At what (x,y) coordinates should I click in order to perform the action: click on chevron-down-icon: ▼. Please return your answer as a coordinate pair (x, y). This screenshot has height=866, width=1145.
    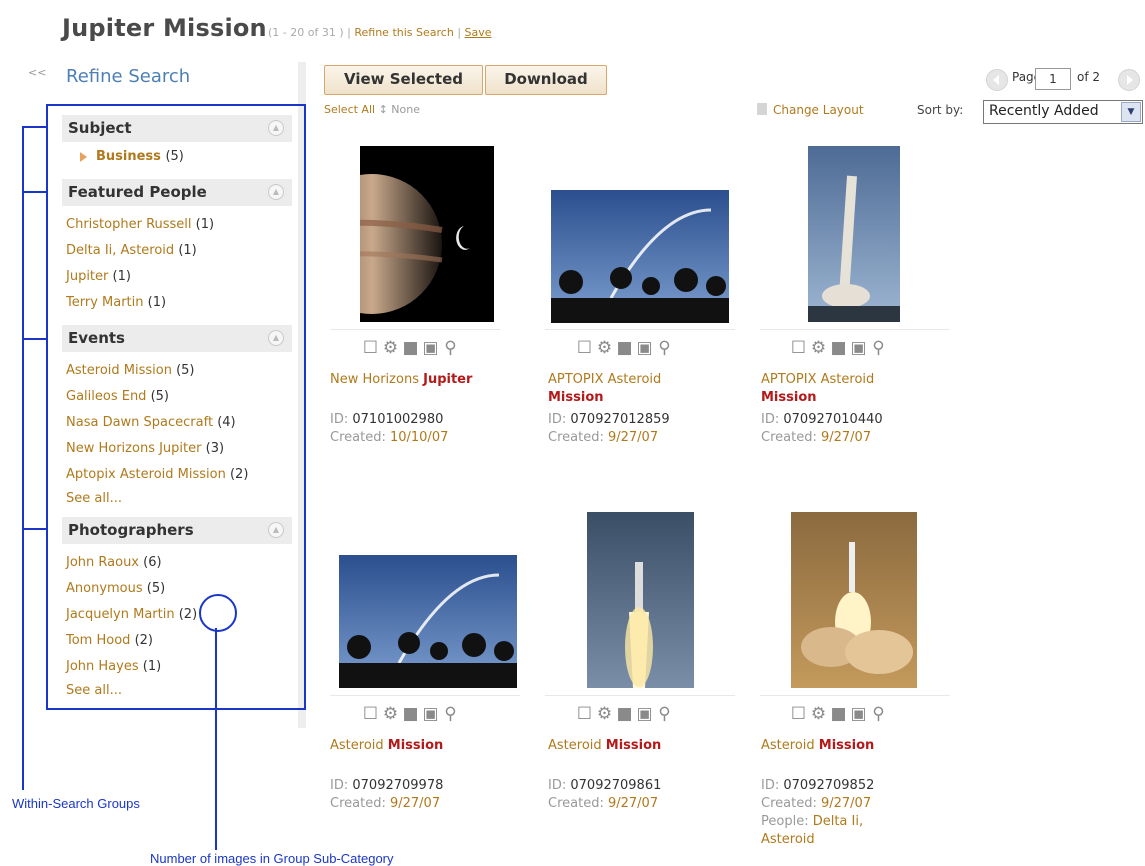
    Looking at the image, I should click on (1131, 112).